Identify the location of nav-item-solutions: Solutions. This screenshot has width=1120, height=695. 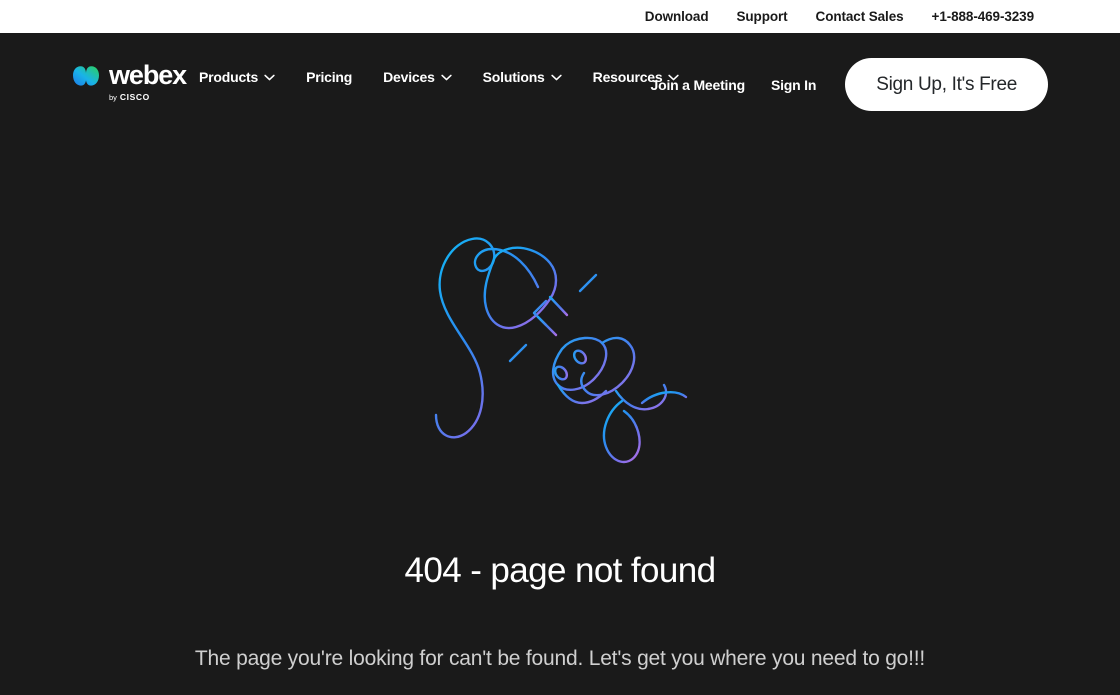
(522, 77).